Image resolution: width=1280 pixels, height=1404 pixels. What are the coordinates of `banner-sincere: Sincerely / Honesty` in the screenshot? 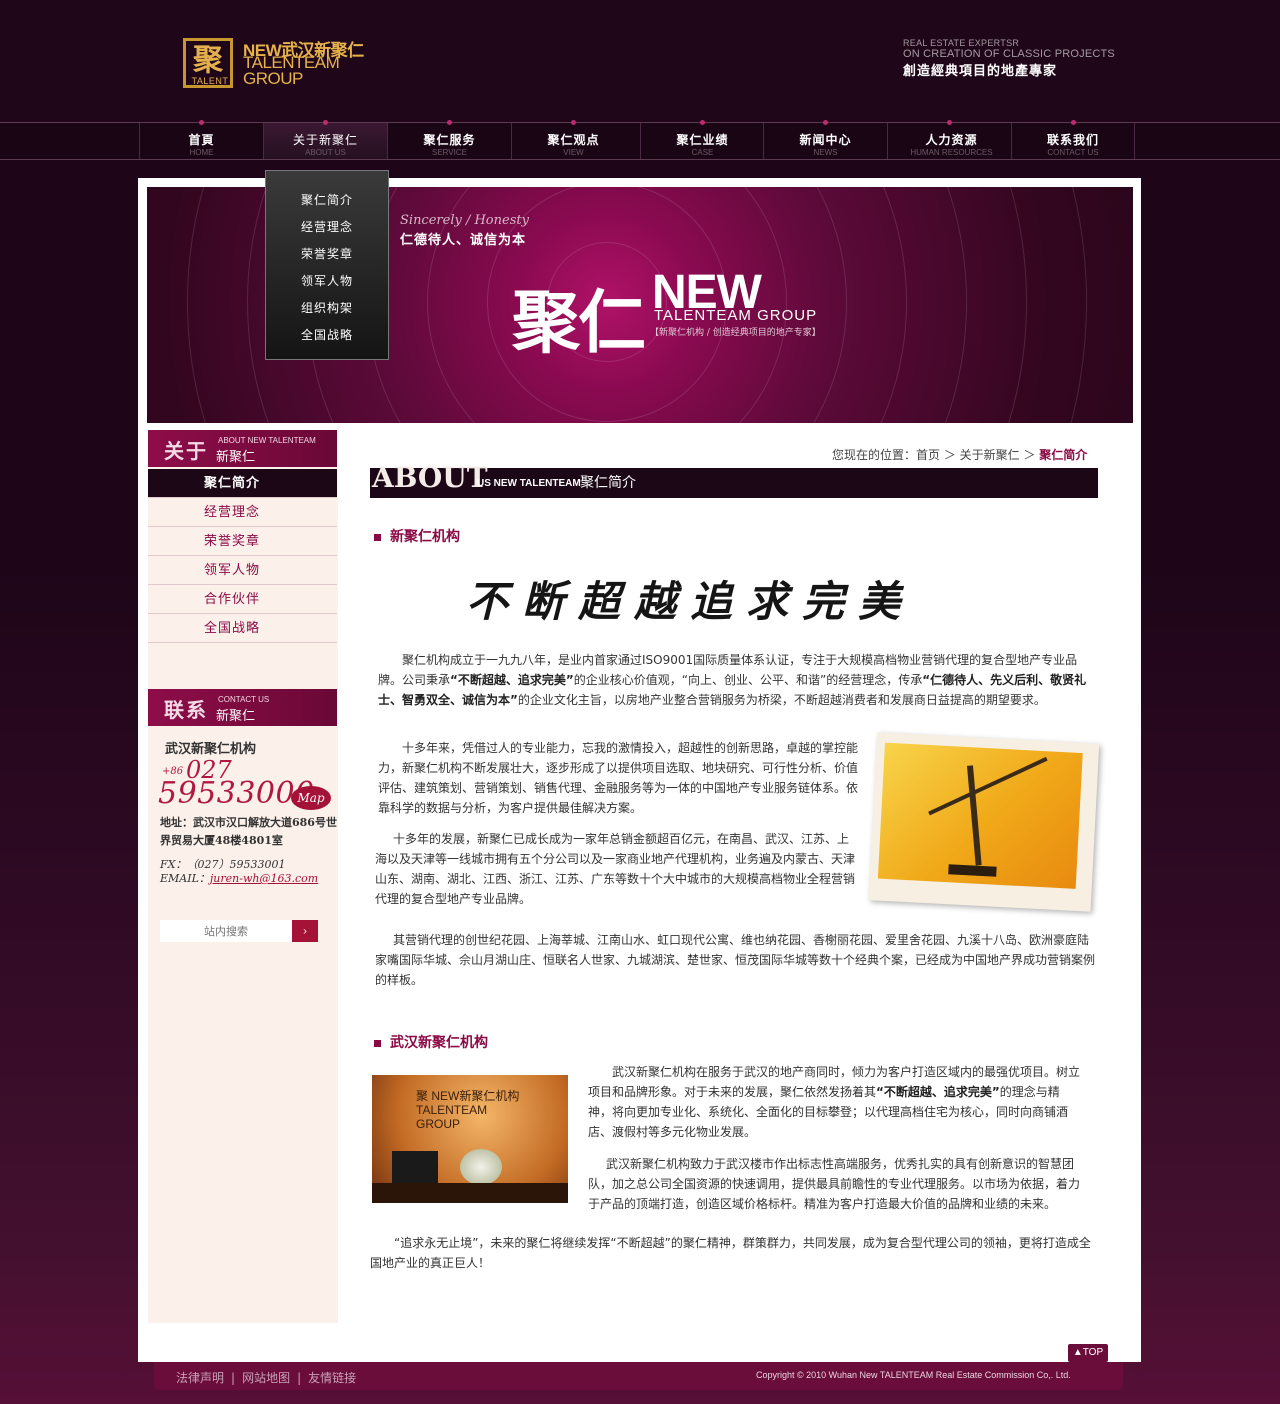 It's located at (464, 220).